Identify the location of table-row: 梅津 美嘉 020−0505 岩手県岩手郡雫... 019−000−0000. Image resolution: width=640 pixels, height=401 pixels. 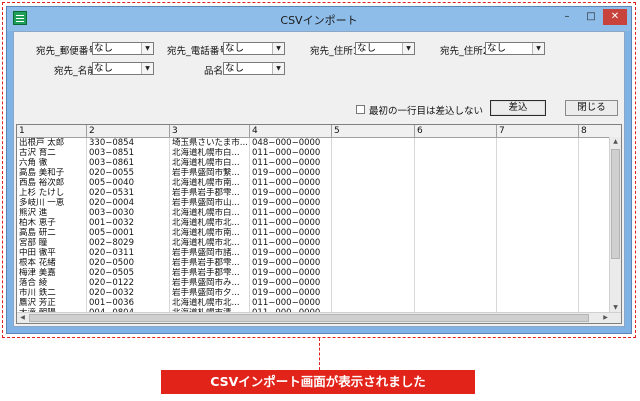
(312, 273).